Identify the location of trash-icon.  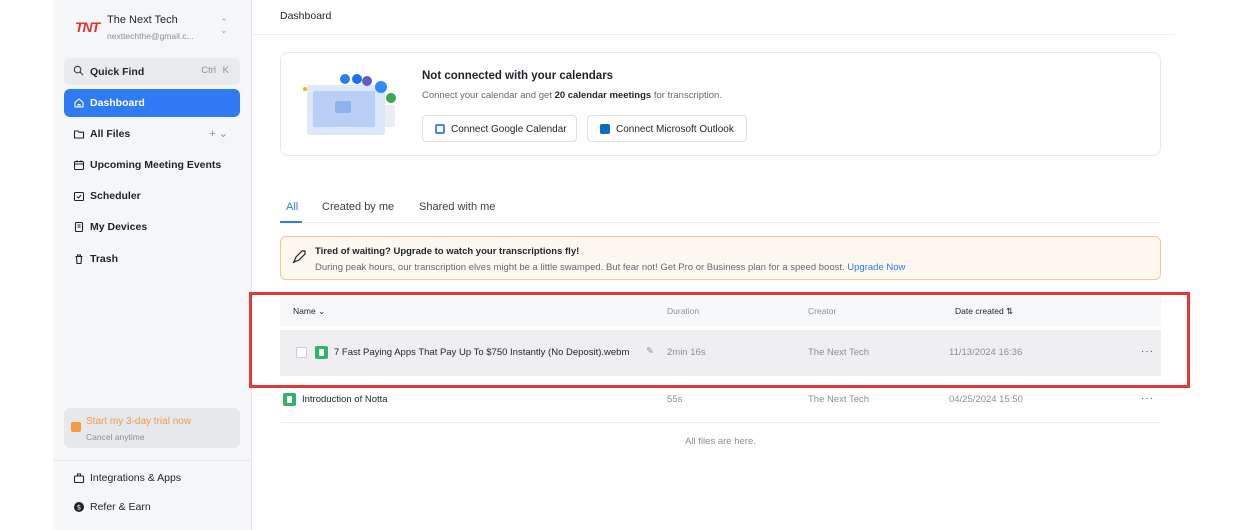
(79, 259).